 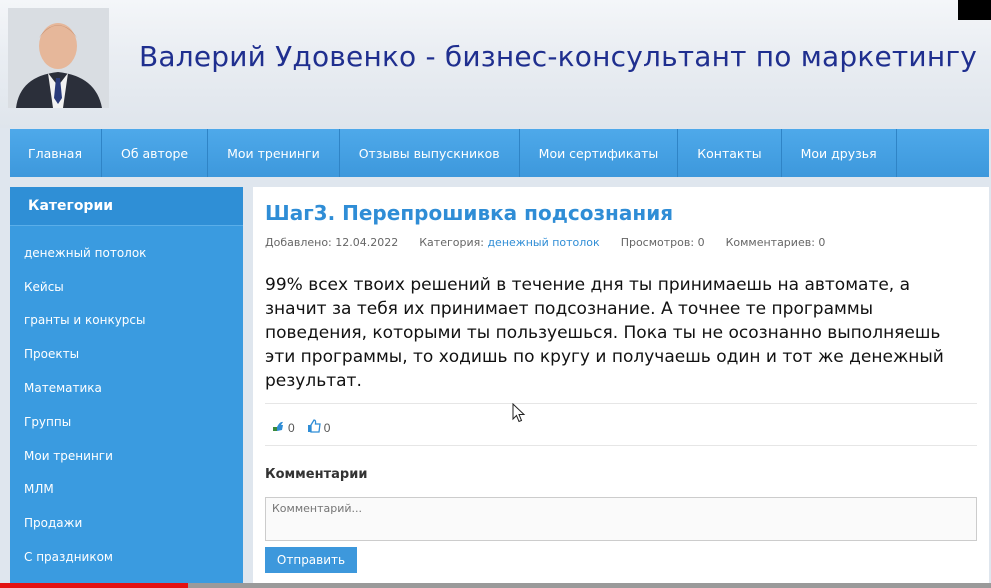 I want to click on sidebar-item-grants: гранты и конкурсы, so click(x=126, y=321).